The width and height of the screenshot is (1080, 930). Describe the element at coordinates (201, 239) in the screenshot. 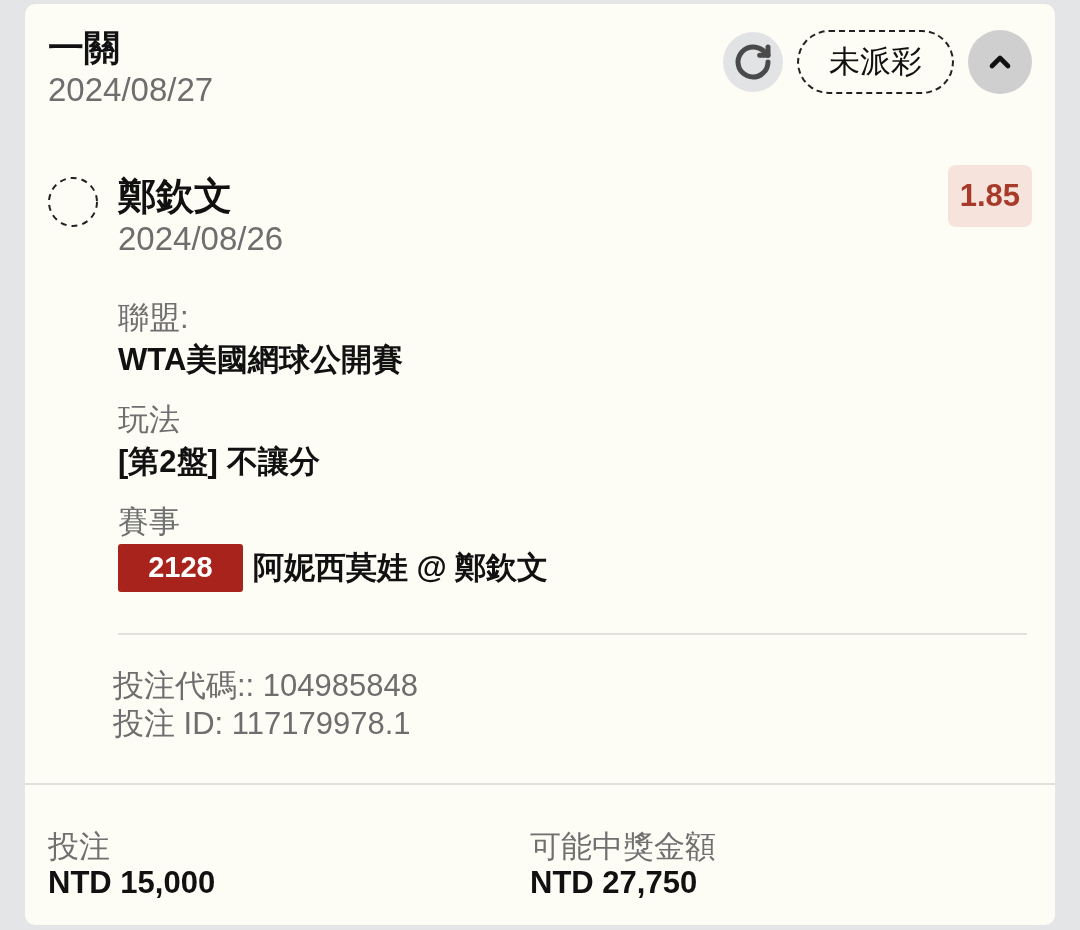

I see `match-date: 2024/08/26` at that location.